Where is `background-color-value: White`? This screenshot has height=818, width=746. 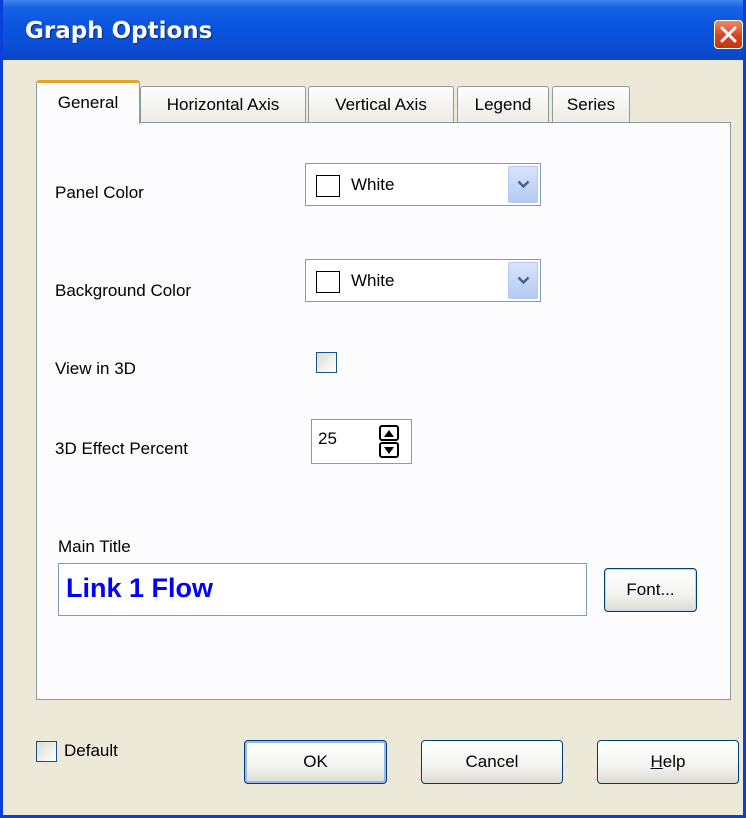
background-color-value: White is located at coordinates (373, 280).